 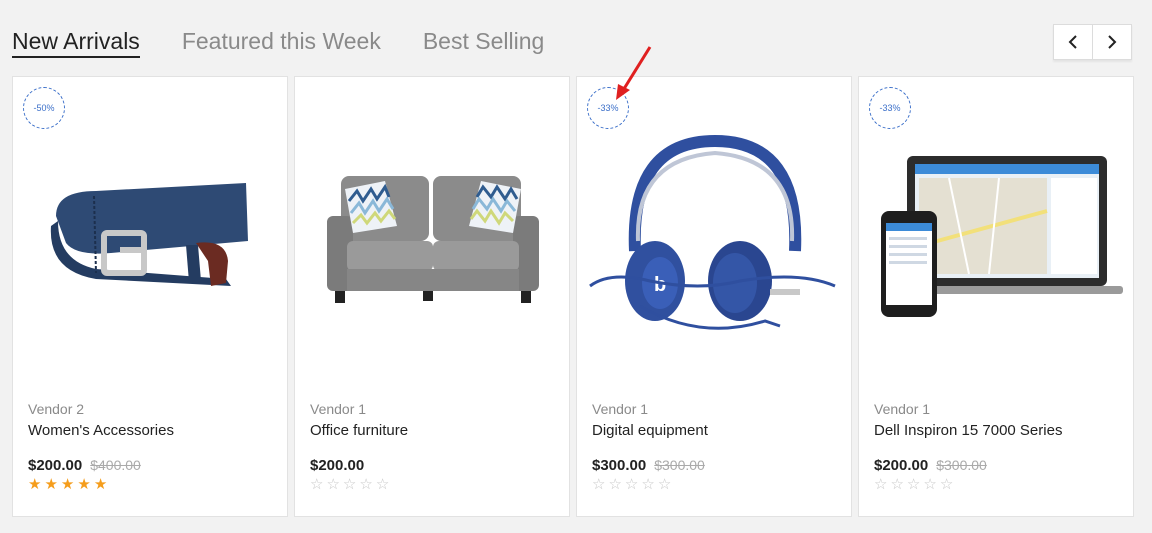 What do you see at coordinates (433, 236) in the screenshot?
I see `product-image-sofa` at bounding box center [433, 236].